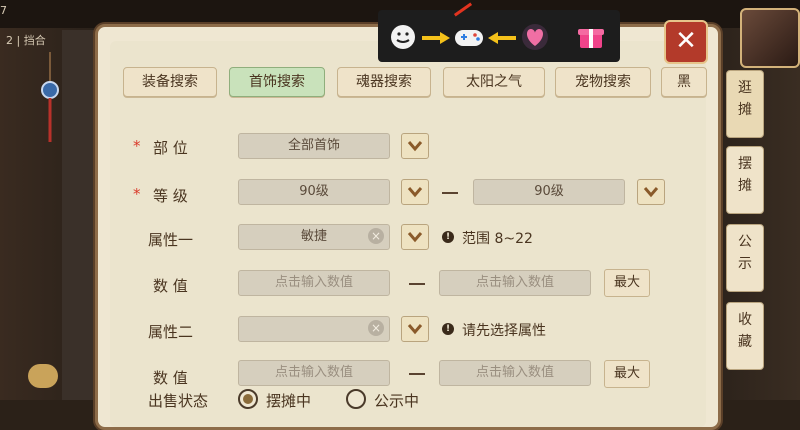 The image size is (800, 430). Describe the element at coordinates (497, 239) in the screenshot. I see `attr1-range-hint: 范围 8~22` at that location.